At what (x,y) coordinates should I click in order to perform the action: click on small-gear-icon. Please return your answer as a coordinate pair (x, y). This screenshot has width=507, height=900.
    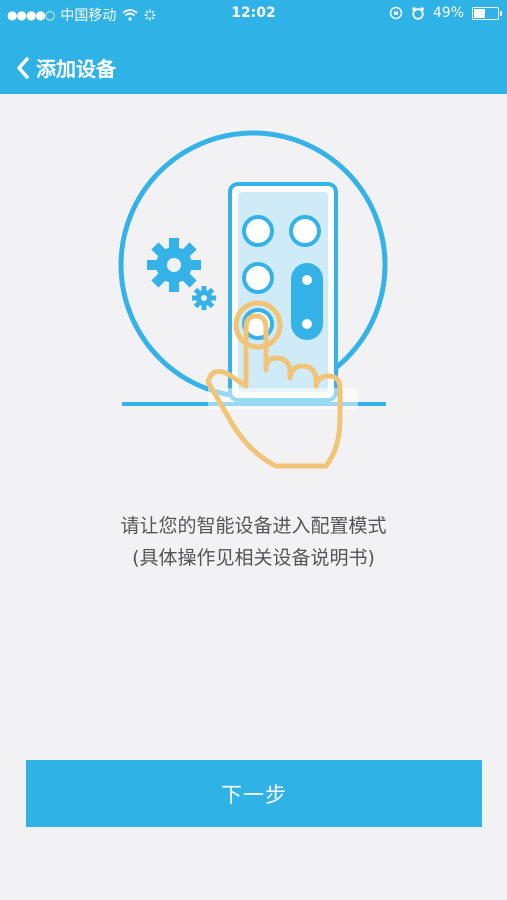
    Looking at the image, I should click on (204, 298).